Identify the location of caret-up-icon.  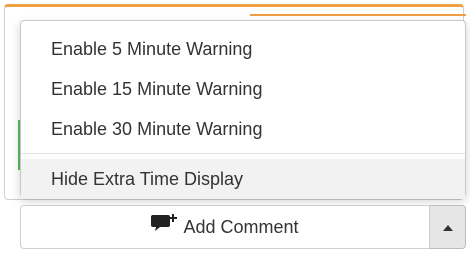
(447, 227).